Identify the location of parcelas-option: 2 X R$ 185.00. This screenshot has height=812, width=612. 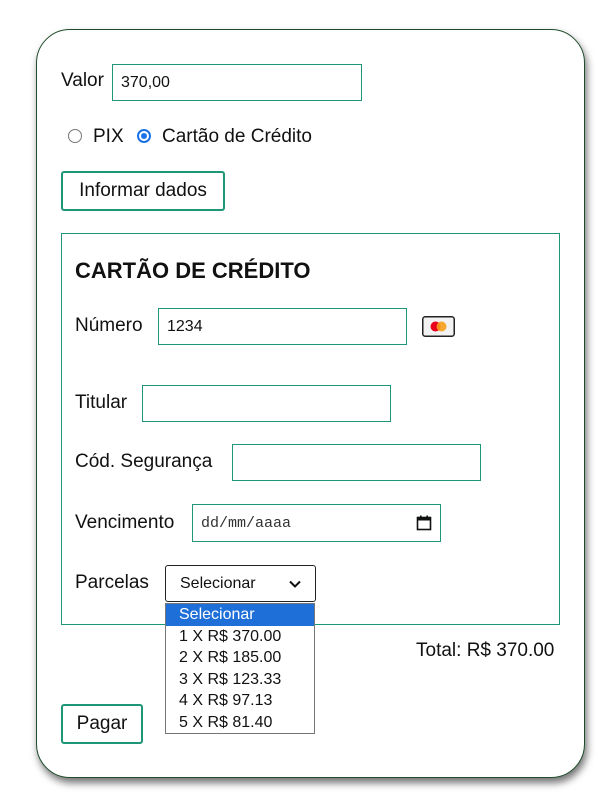
(240, 658).